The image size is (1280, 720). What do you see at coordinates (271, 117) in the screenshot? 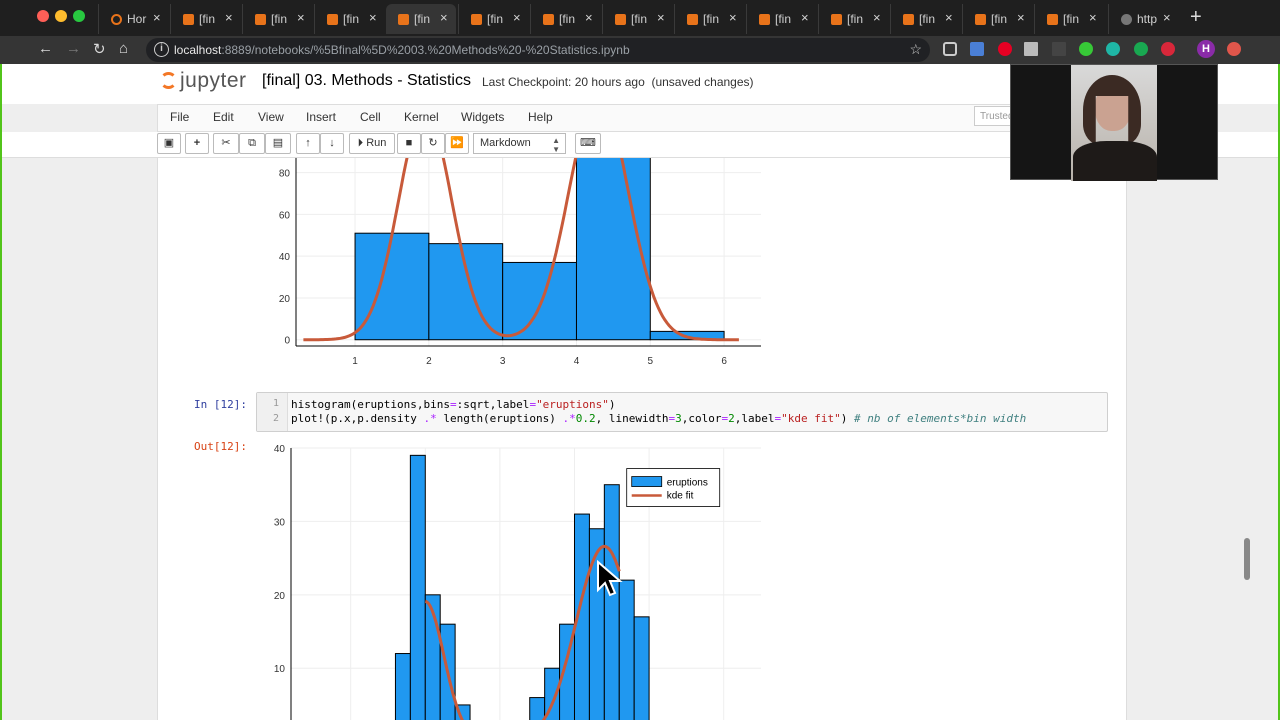
I see `menu-view: View` at bounding box center [271, 117].